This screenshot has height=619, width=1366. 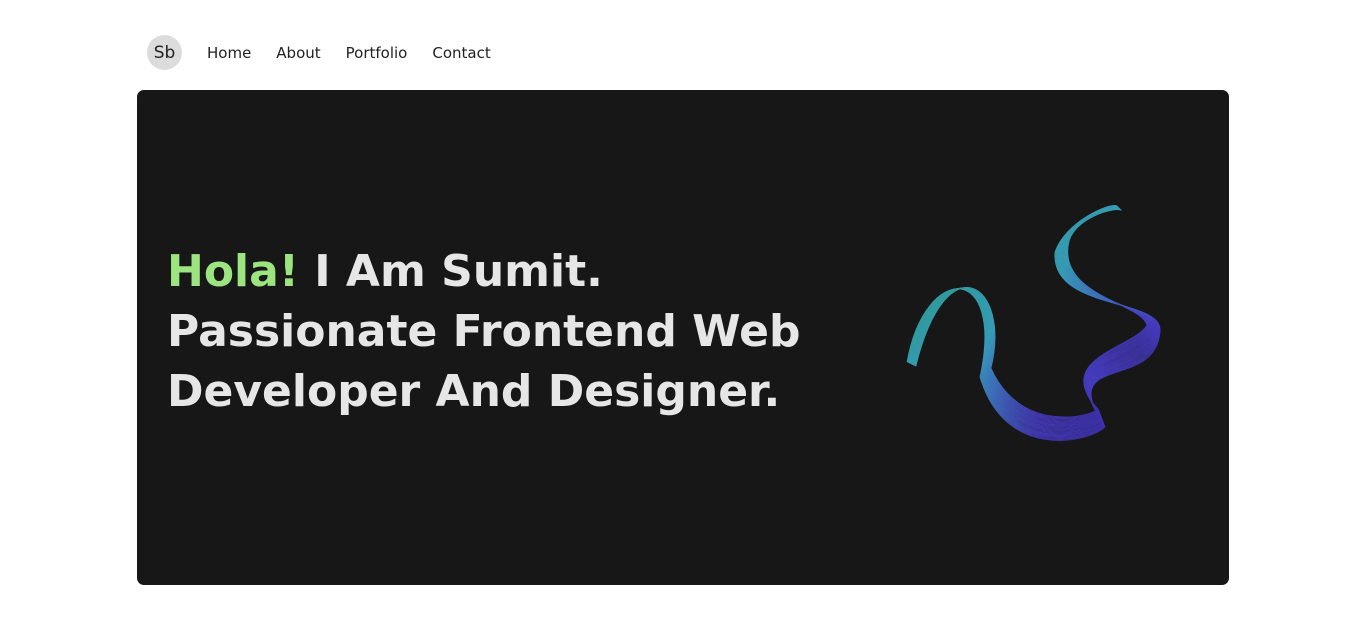 I want to click on hero-greeting: Hola!, so click(x=233, y=271).